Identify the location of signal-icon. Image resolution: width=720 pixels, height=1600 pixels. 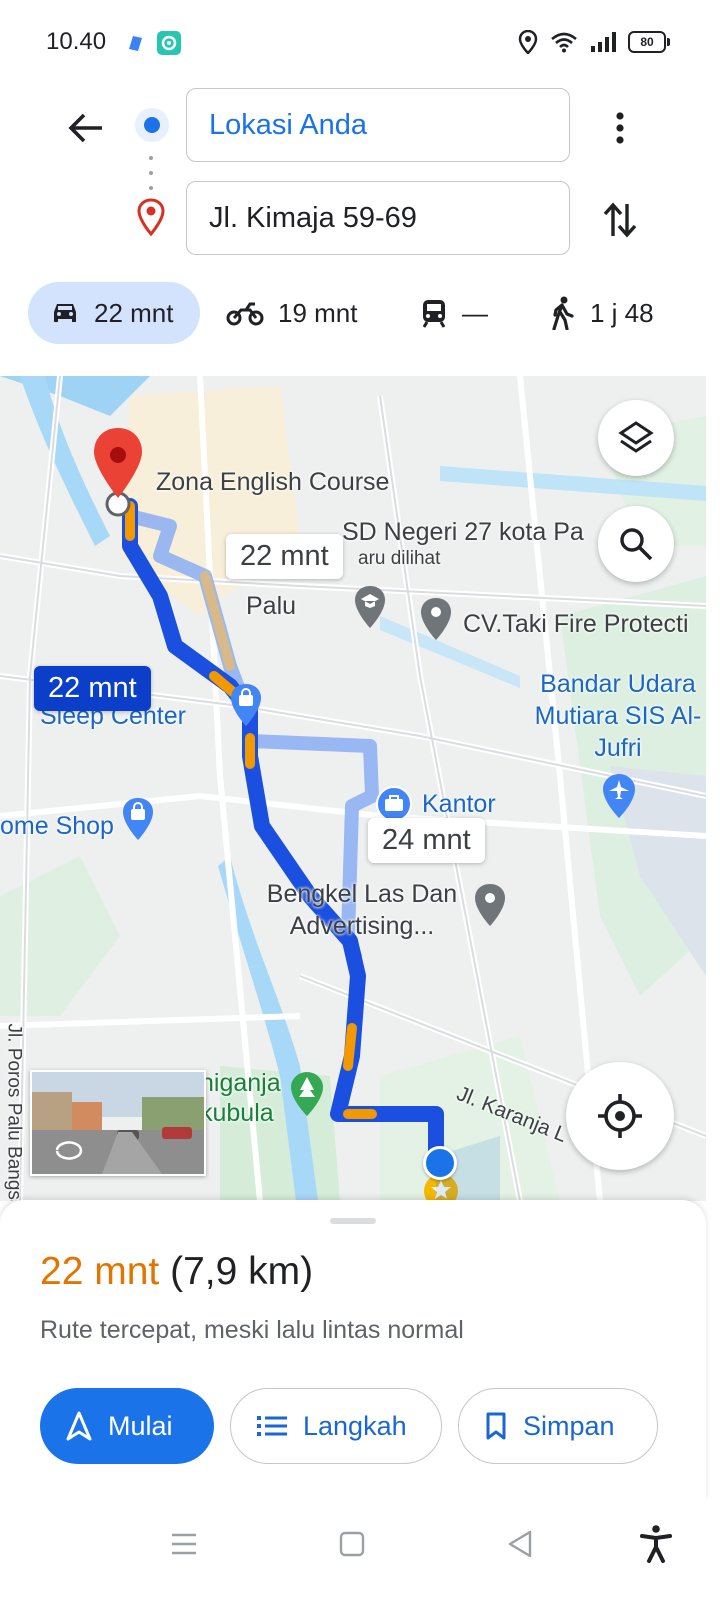
(603, 42).